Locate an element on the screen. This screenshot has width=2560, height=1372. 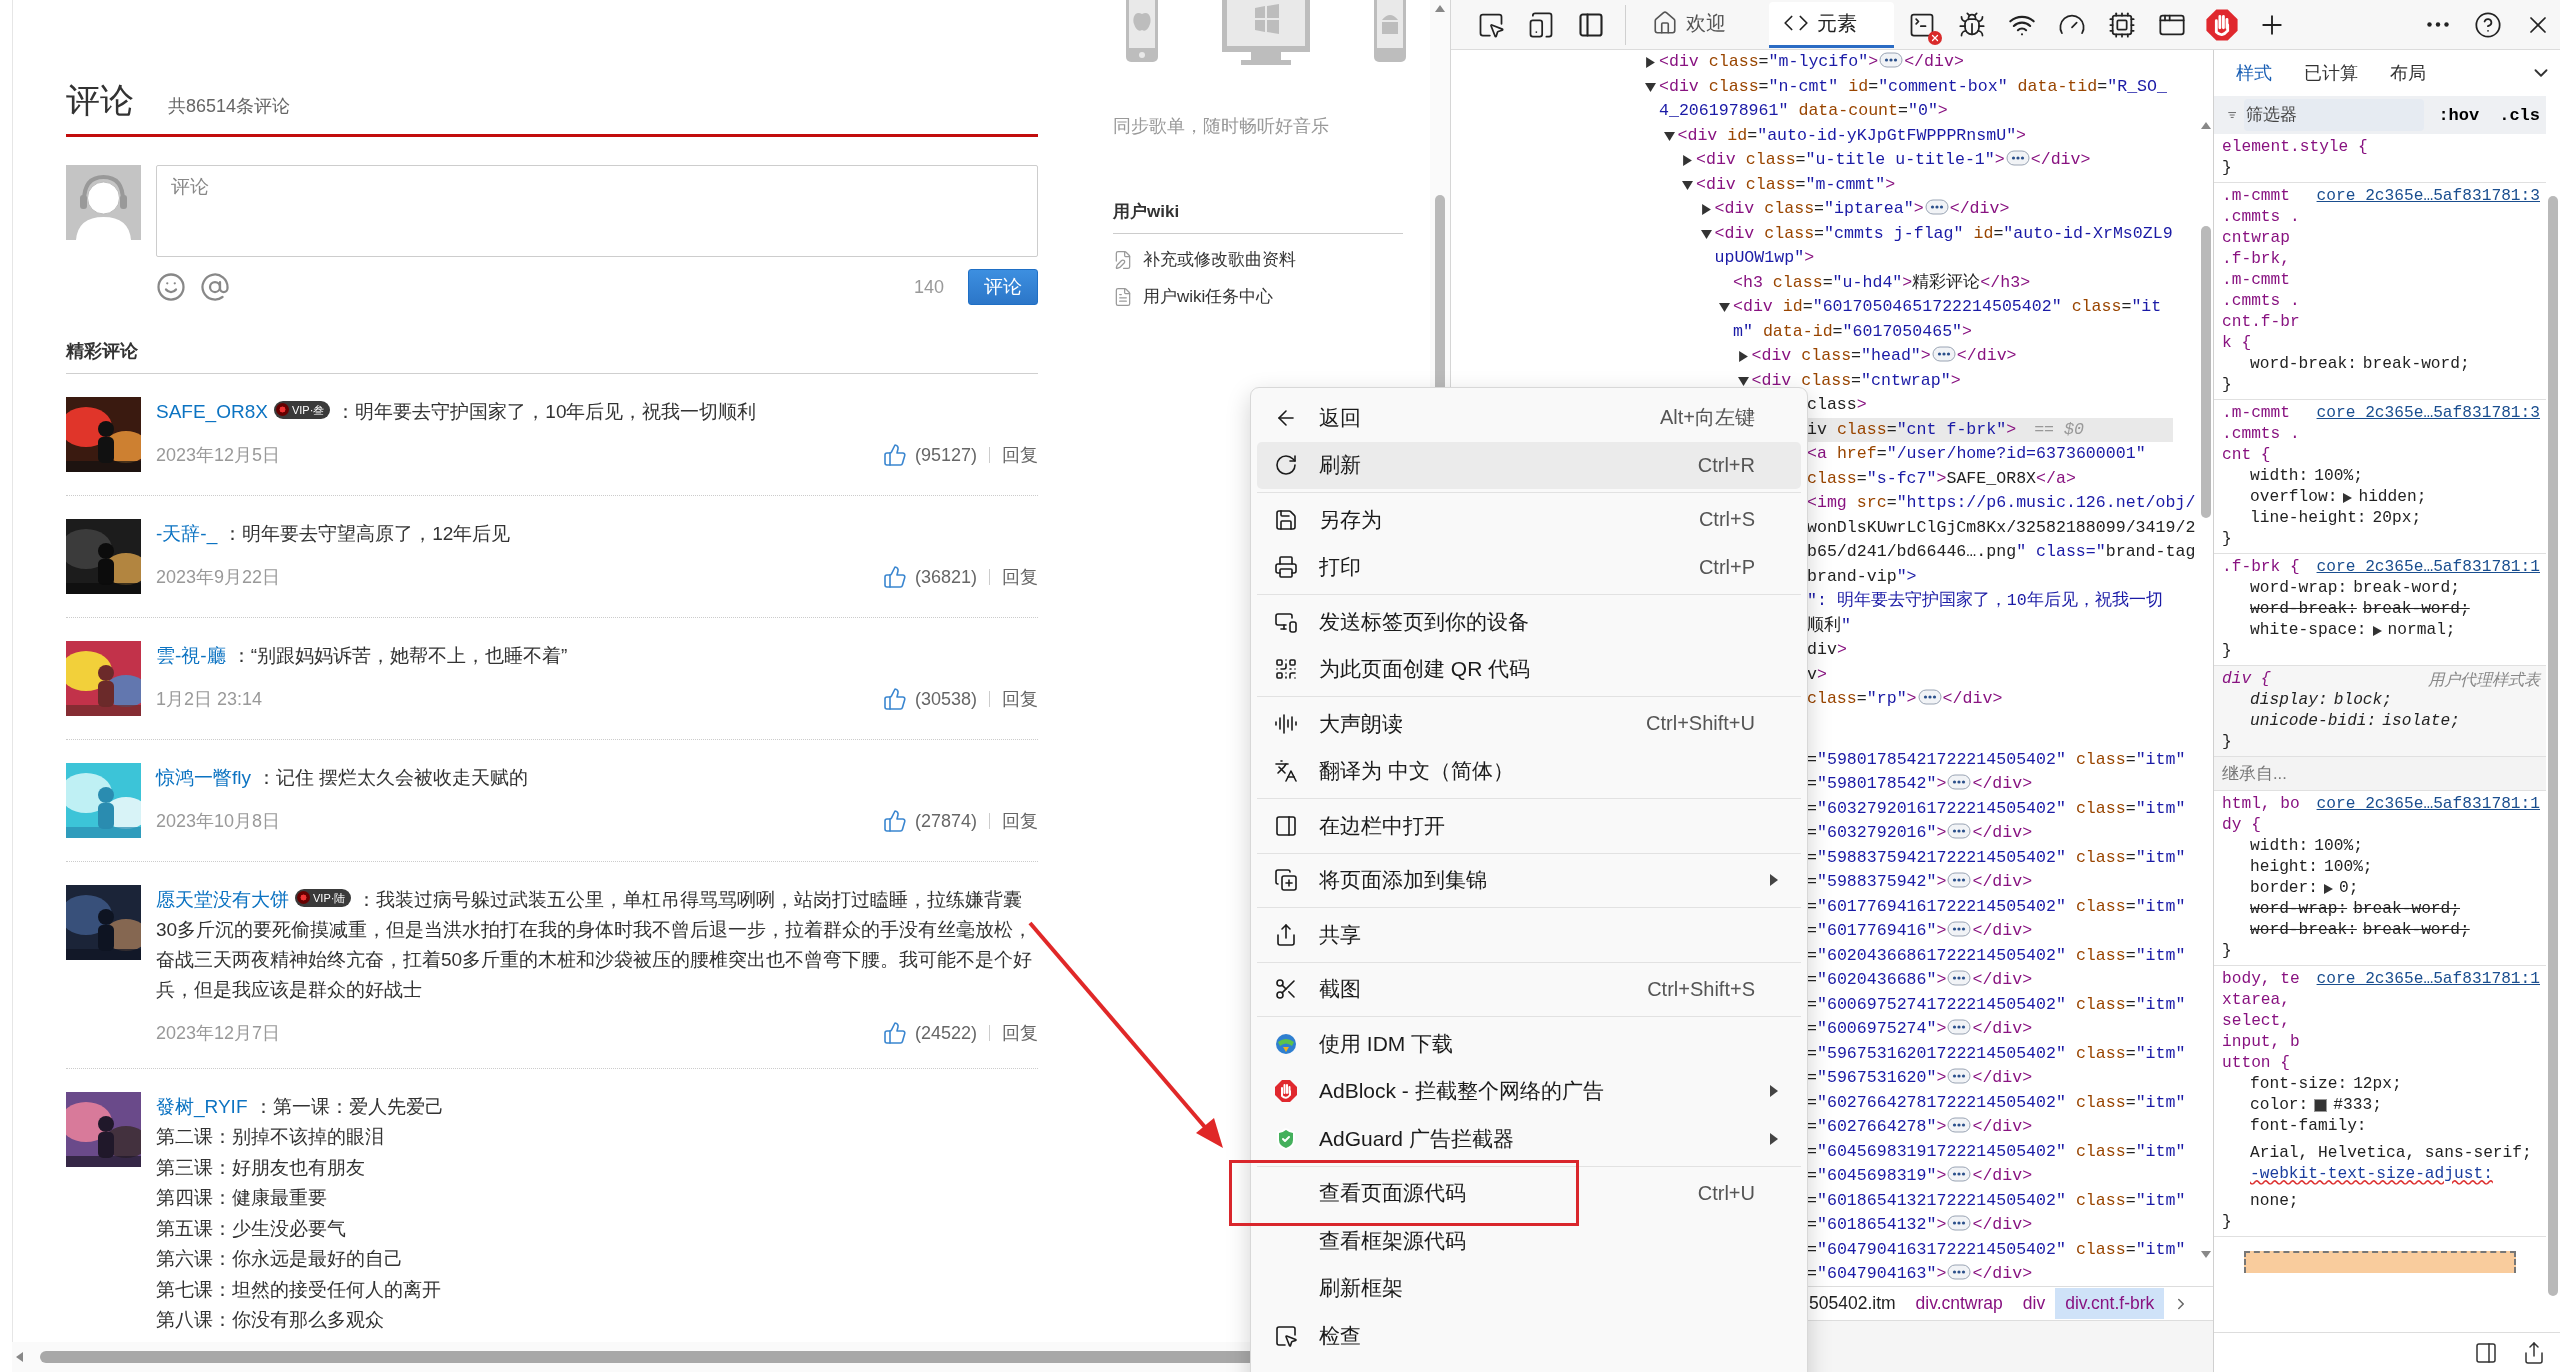
code-line: ="59675316201722214505402" class="itm" is located at coordinates (1996, 1053).